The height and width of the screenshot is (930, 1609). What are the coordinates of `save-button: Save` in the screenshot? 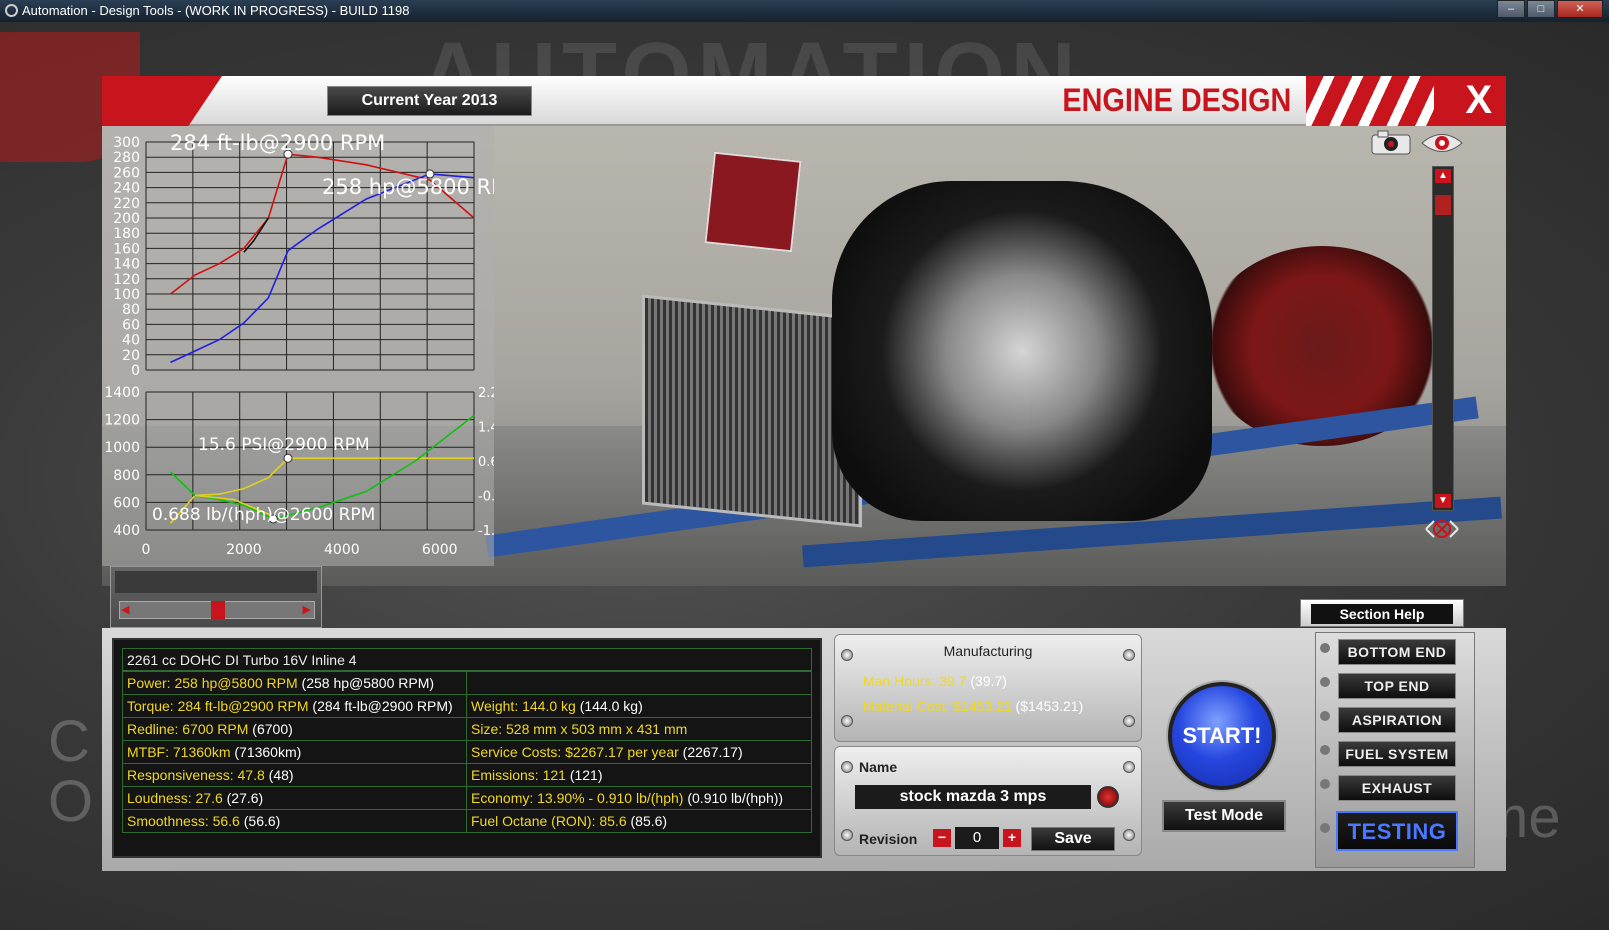 It's located at (1073, 839).